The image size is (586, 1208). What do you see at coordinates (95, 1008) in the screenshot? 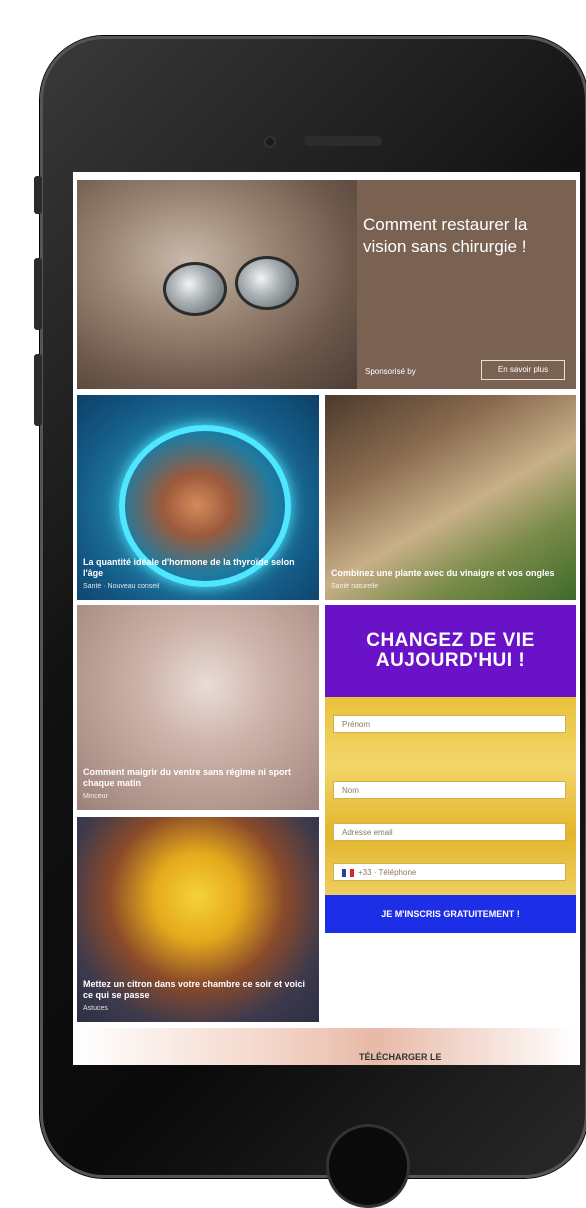
I see `tile-source: Astuces` at bounding box center [95, 1008].